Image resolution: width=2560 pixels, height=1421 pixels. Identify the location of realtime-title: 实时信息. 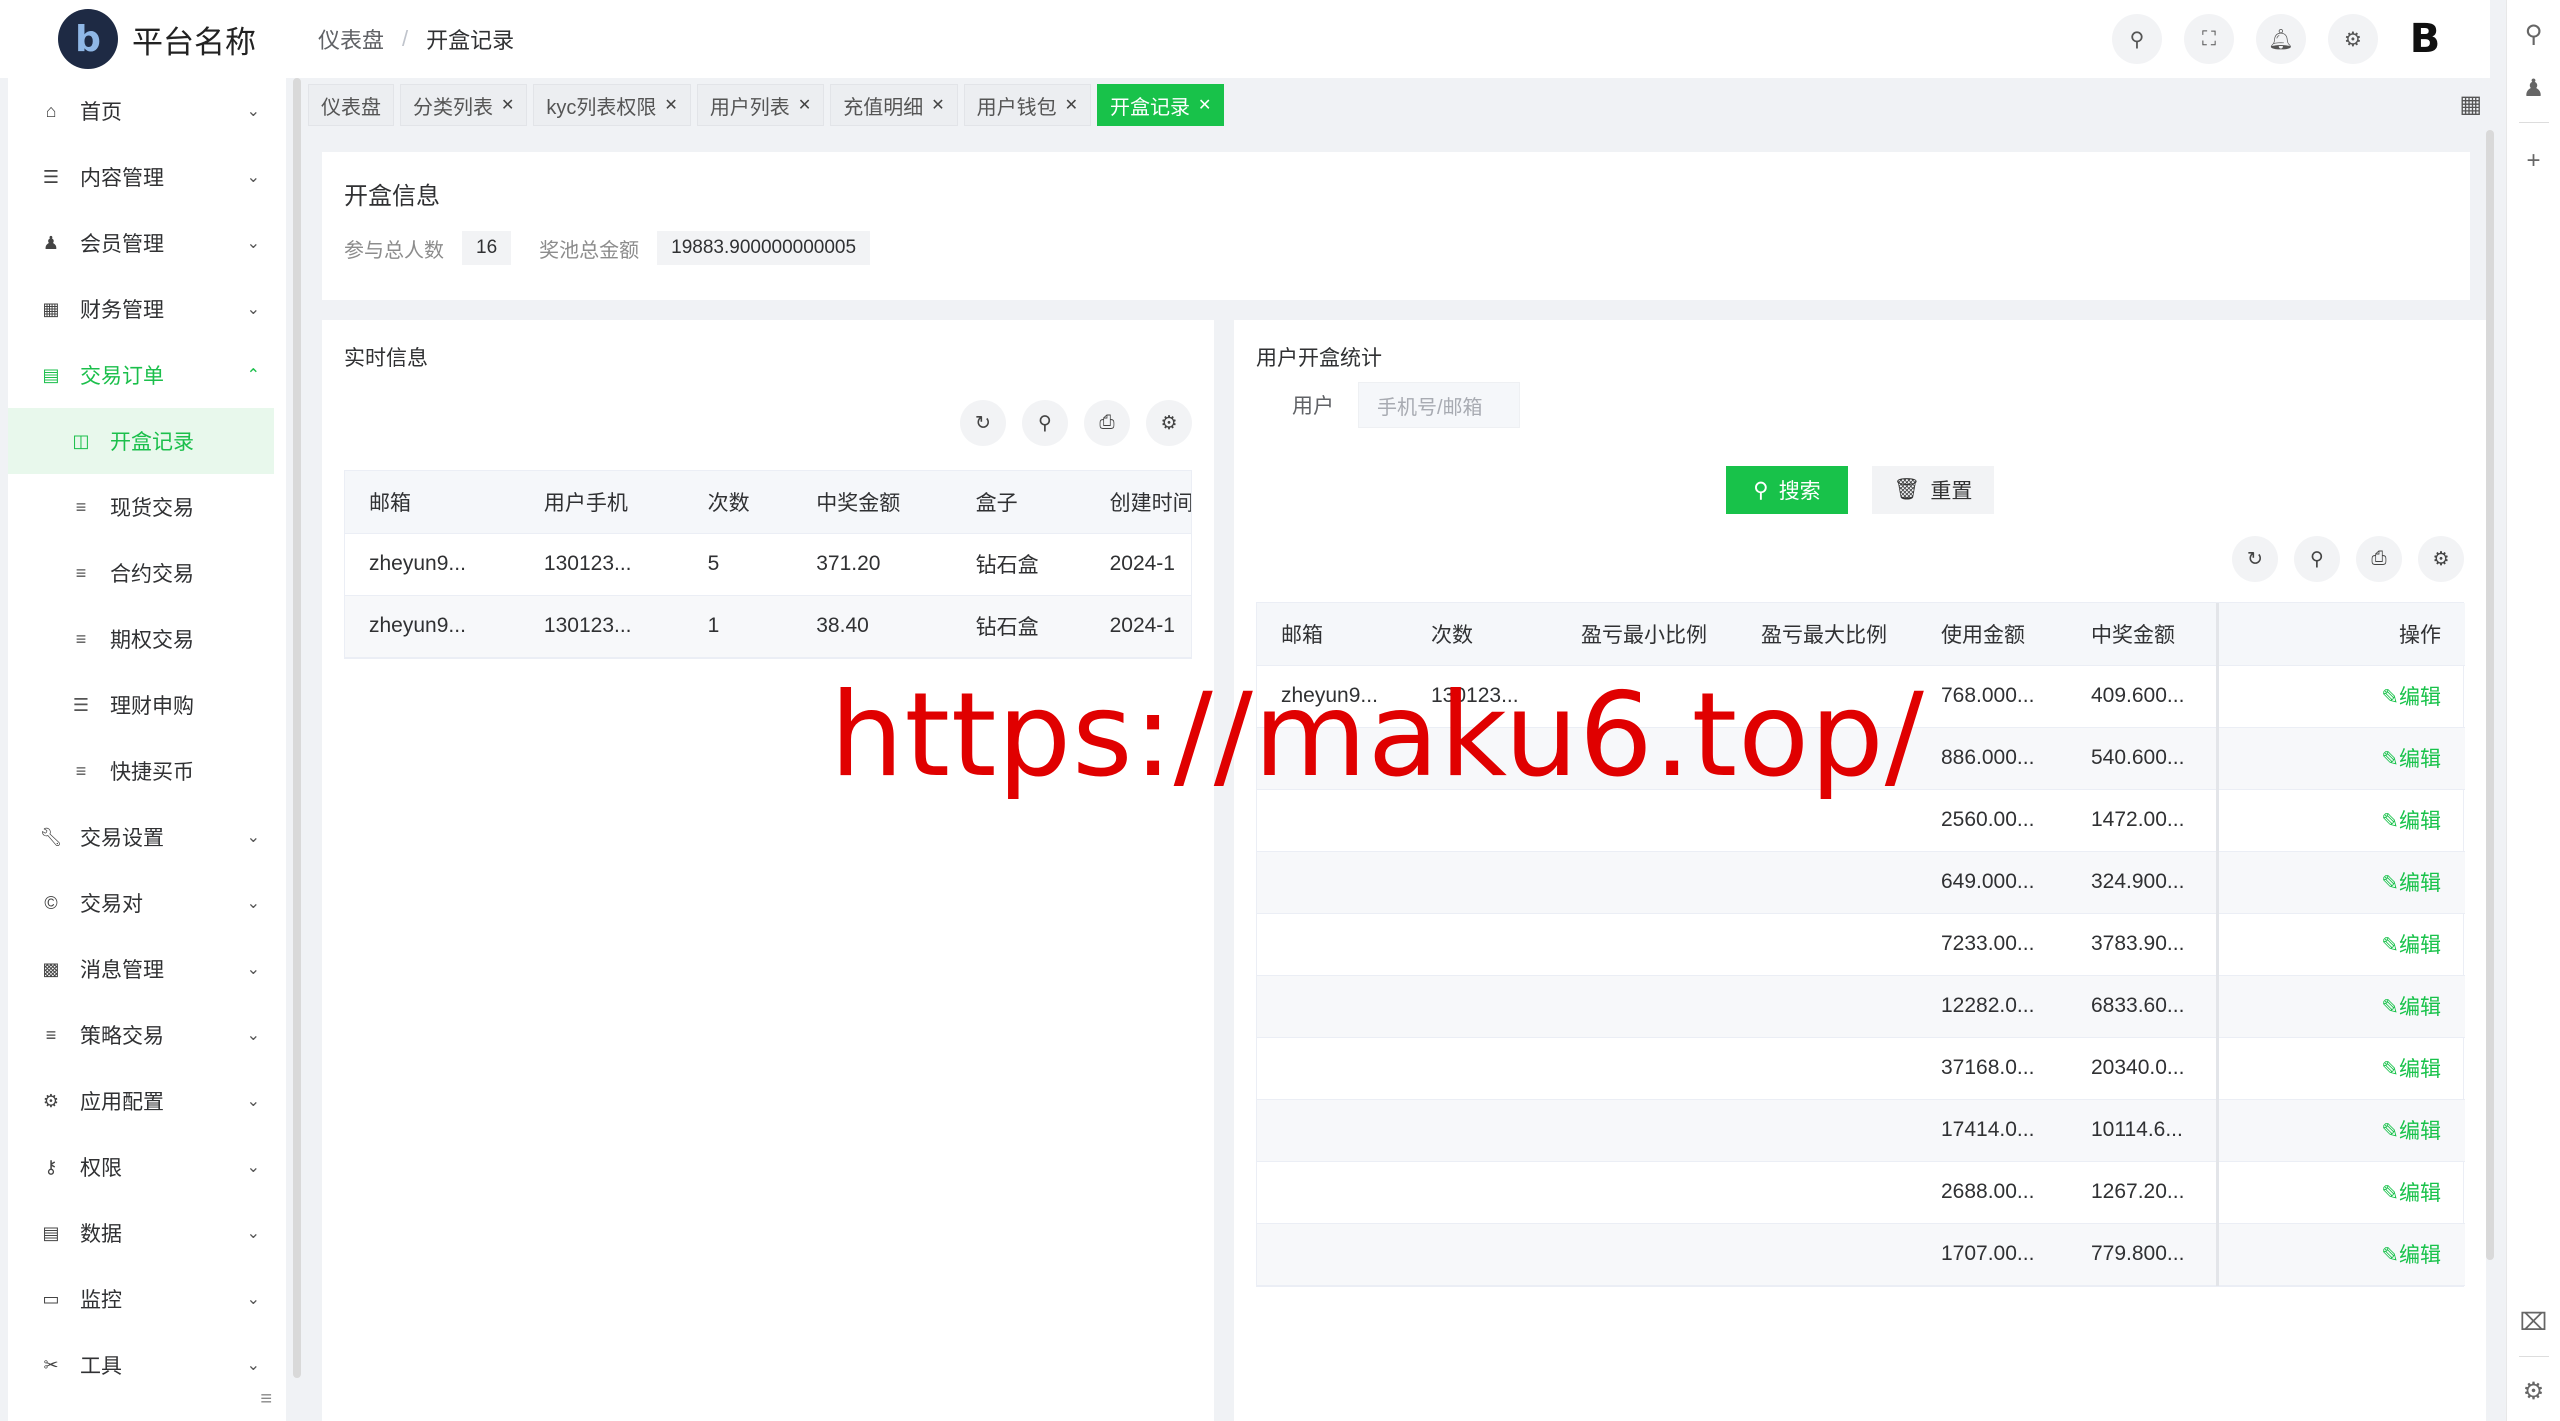
(386, 358).